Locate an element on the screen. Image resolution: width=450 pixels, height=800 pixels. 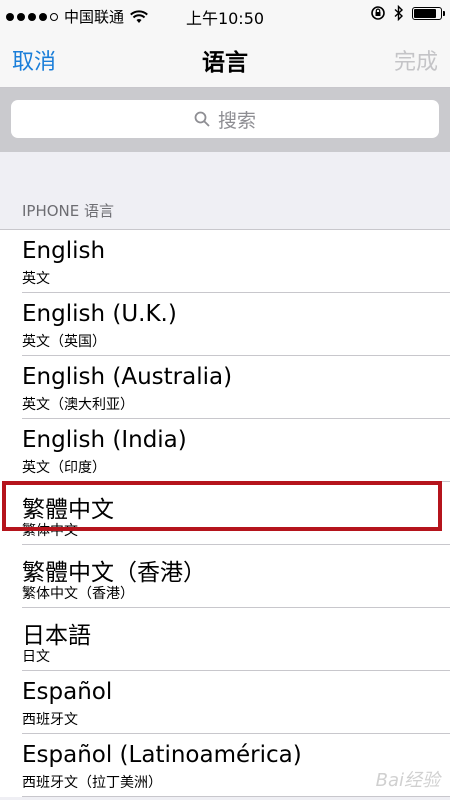
language-native-name: 繁体中文（香港） is located at coordinates (78, 594).